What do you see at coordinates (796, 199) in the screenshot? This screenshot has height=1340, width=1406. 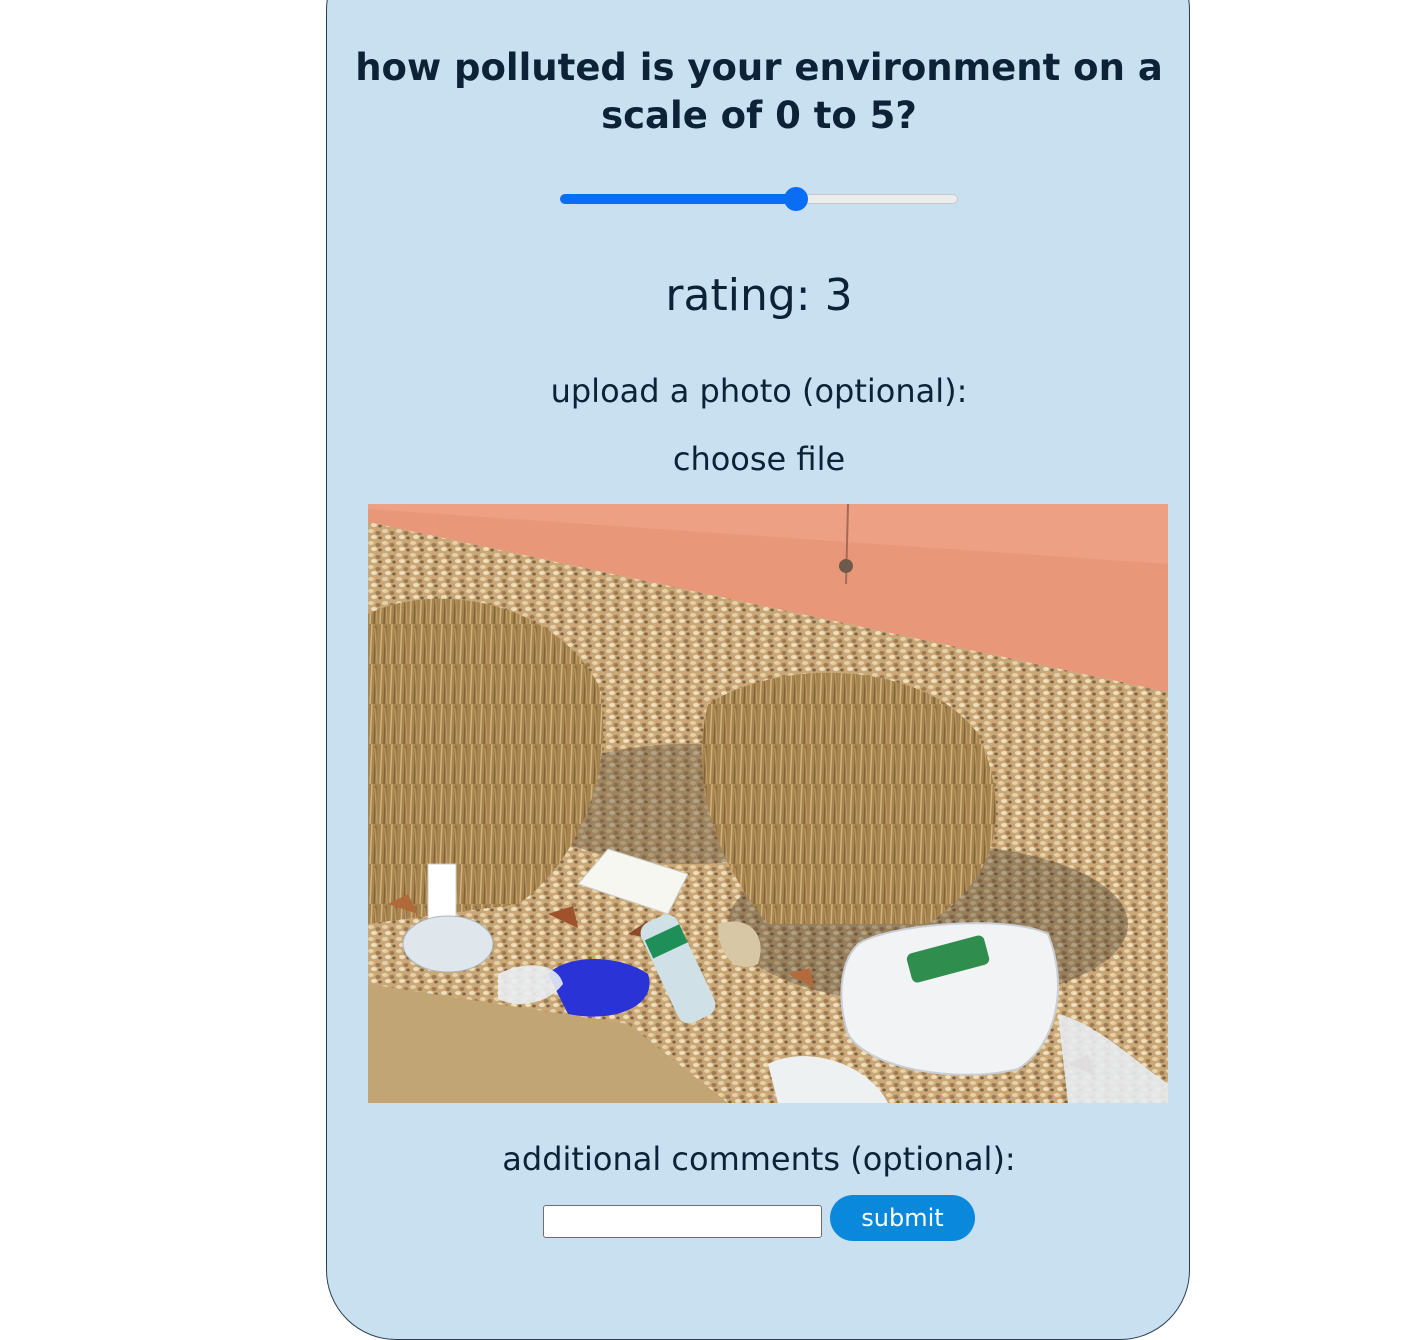 I see `slider-thumb` at bounding box center [796, 199].